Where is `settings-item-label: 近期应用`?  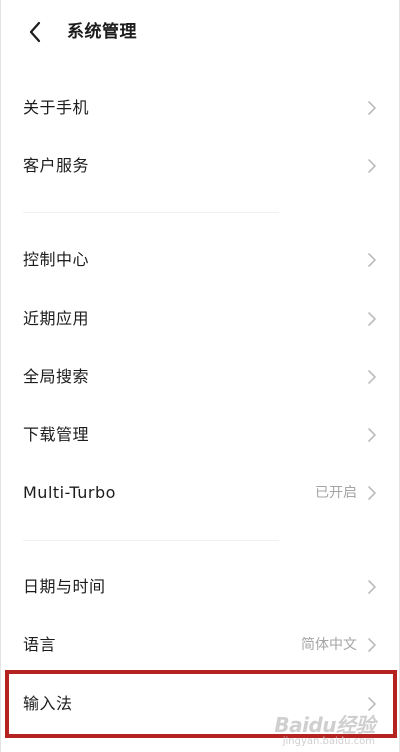 settings-item-label: 近期应用 is located at coordinates (56, 318).